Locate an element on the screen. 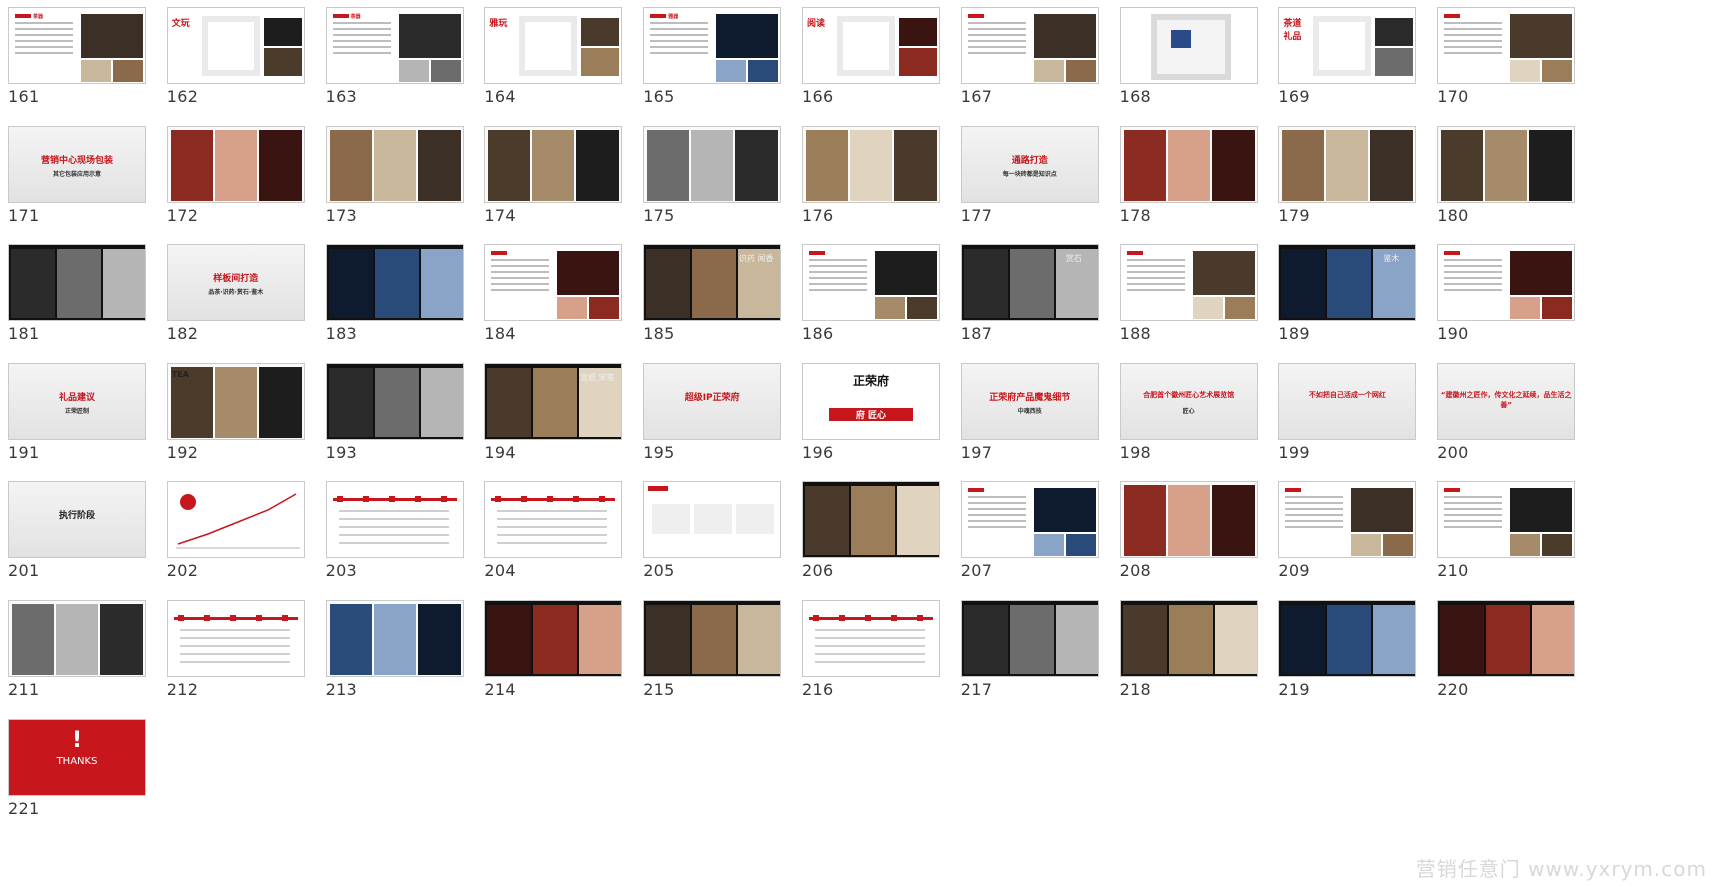  slide-number: 206 is located at coordinates (818, 571).